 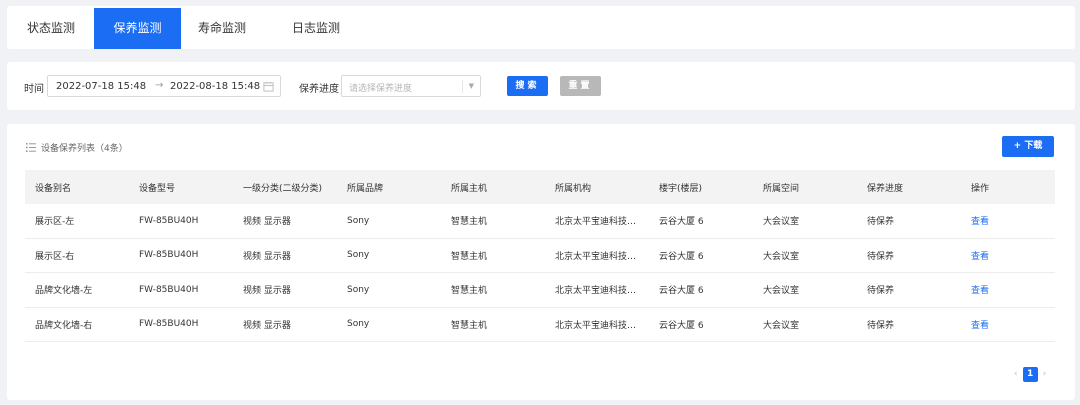 What do you see at coordinates (527, 86) in the screenshot?
I see `search-button: 搜索` at bounding box center [527, 86].